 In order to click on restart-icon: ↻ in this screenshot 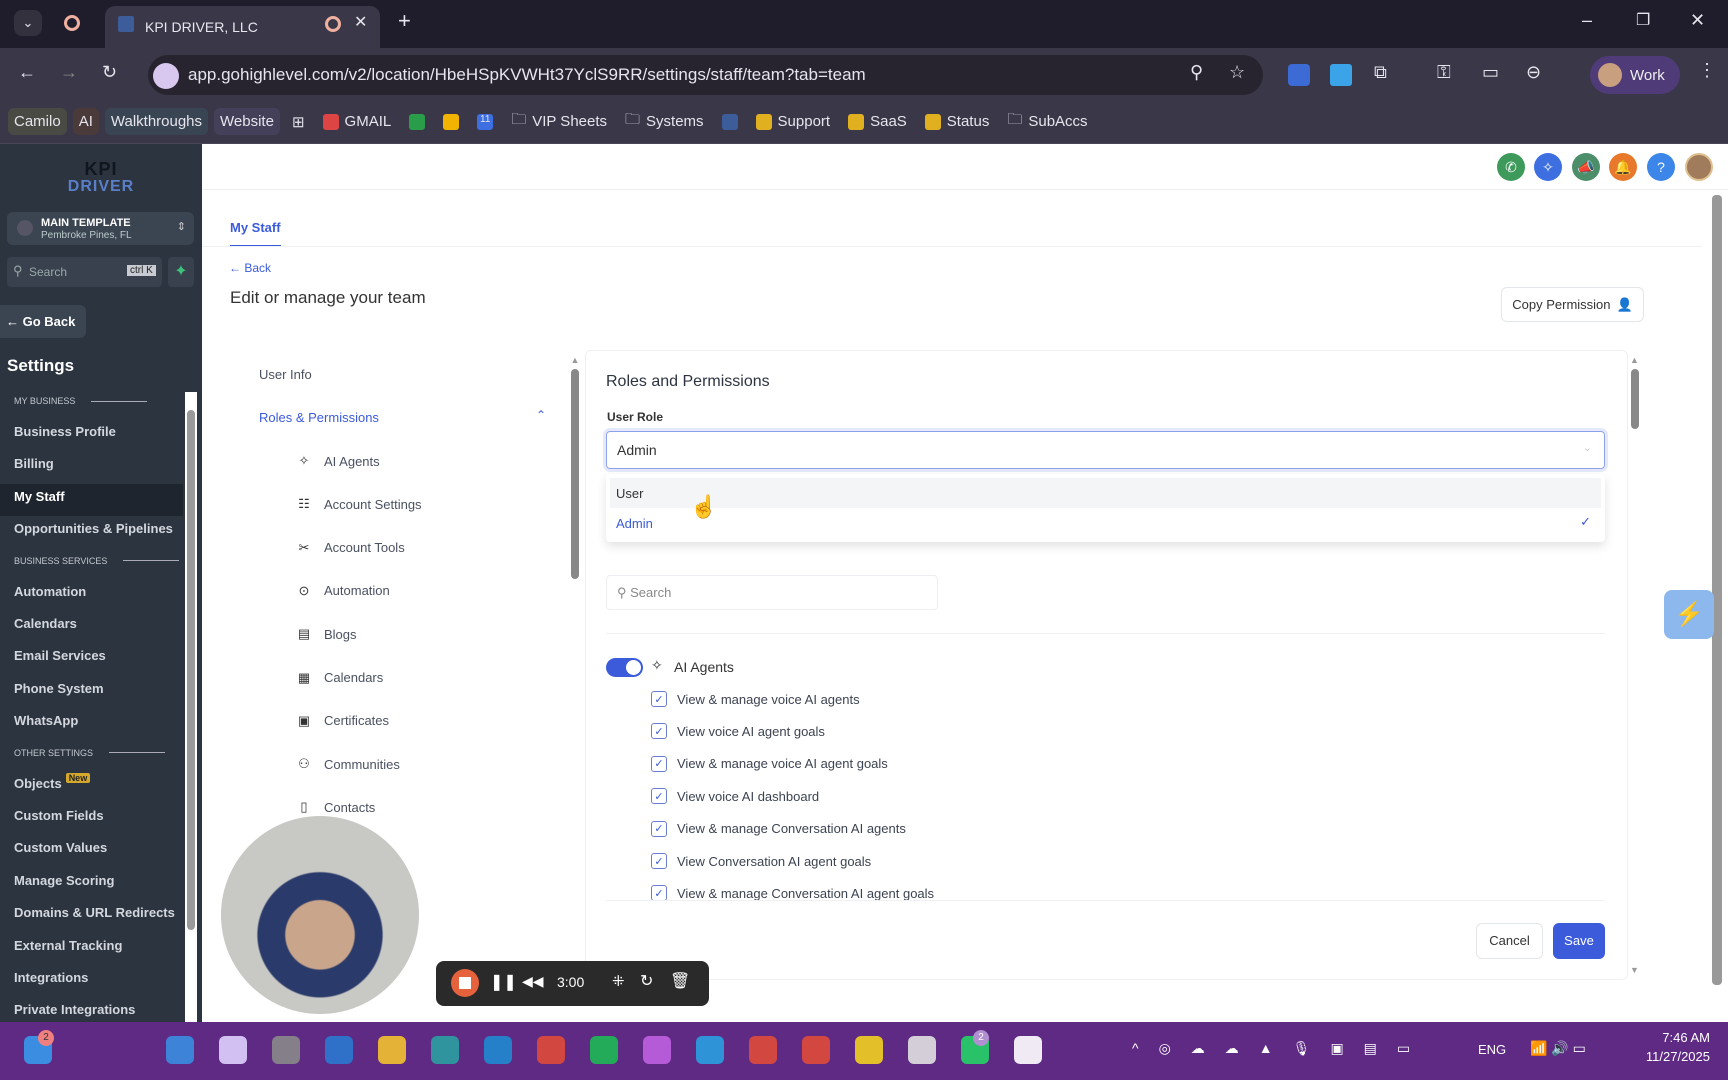, I will do `click(646, 981)`.